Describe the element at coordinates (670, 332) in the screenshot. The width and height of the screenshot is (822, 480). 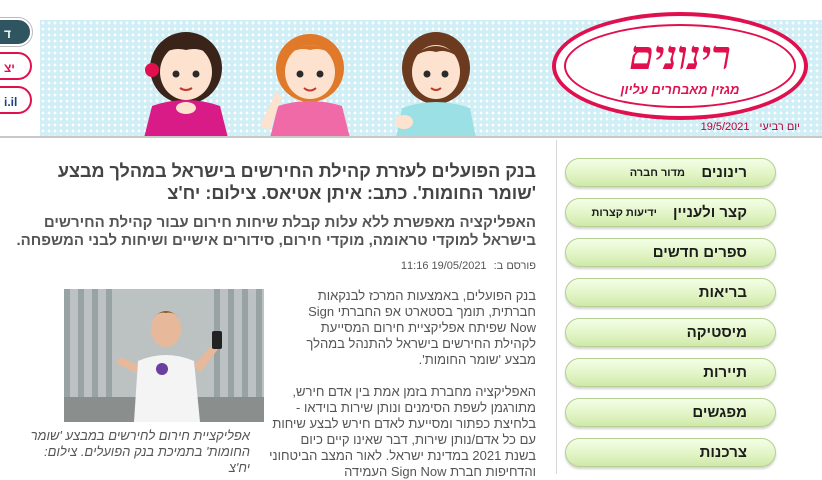
I see `sidebar-item-mysticism: מיסטיקה` at that location.